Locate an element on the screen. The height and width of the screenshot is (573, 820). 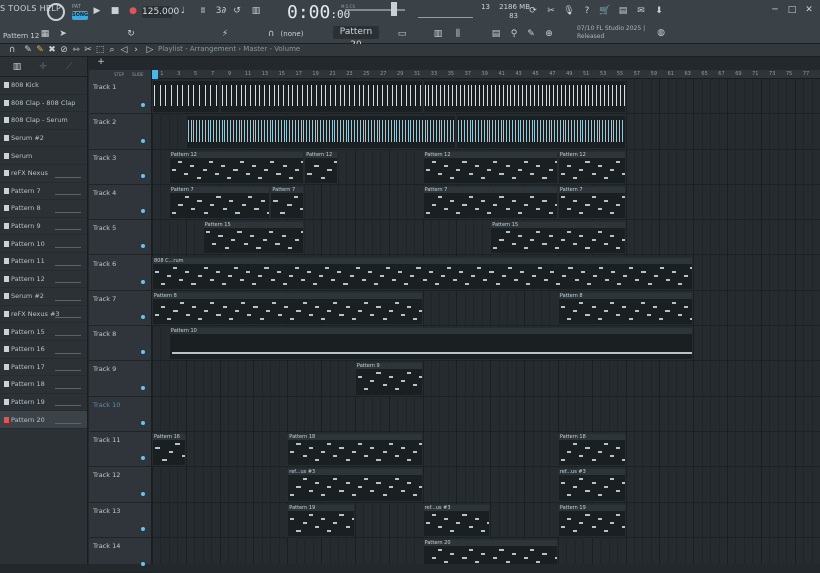
shop-icon: ▤ is located at coordinates (623, 11).